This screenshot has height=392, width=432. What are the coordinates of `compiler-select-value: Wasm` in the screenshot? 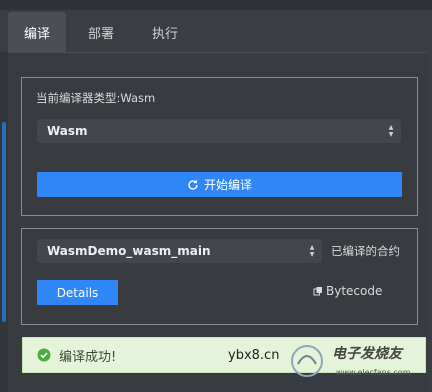 It's located at (67, 131).